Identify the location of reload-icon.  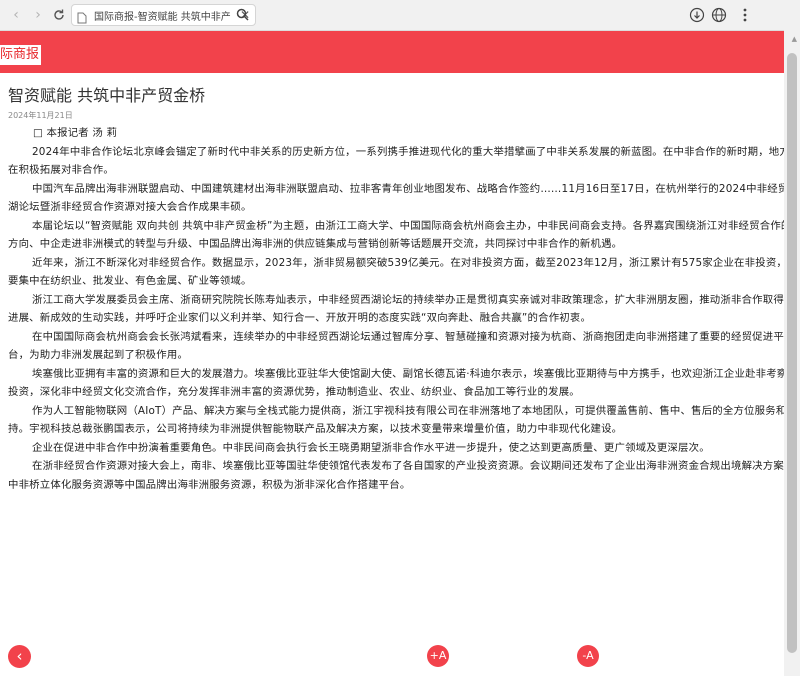
(59, 15).